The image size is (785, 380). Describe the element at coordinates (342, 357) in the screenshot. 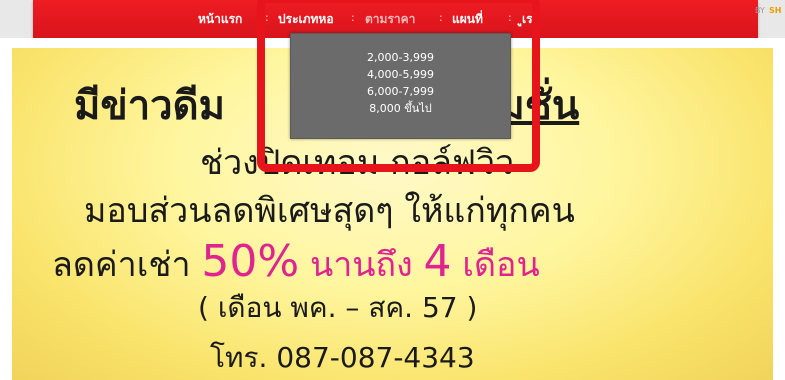

I see `promo-phone: โทร. 087-087-4343` at that location.